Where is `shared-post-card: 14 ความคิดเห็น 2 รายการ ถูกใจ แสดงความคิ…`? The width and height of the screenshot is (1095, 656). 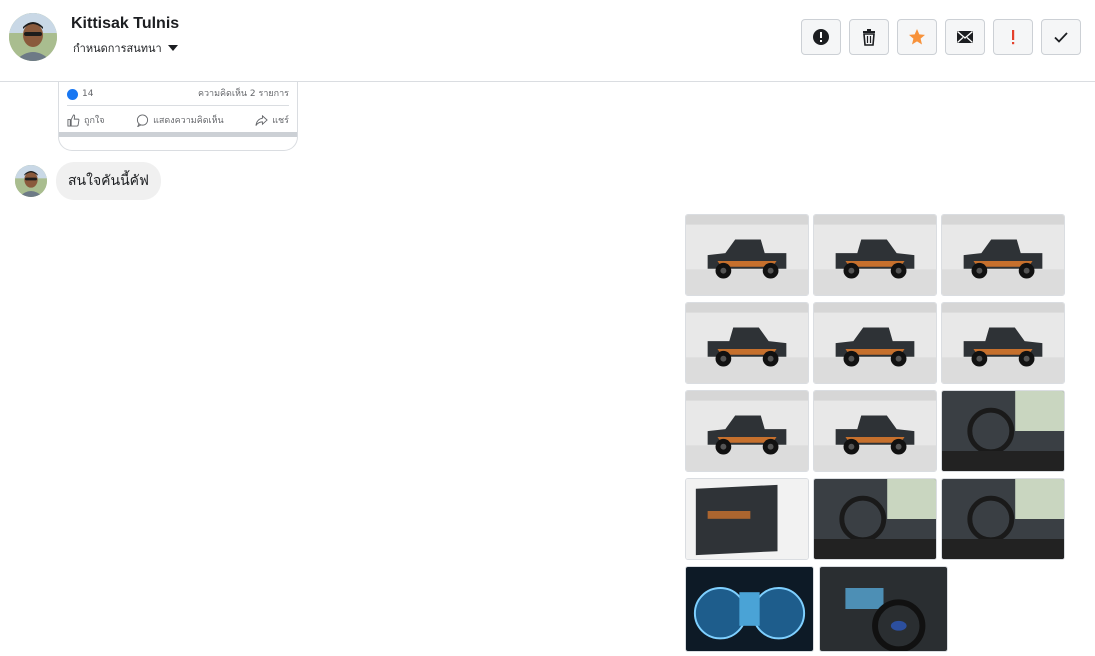
shared-post-card: 14 ความคิดเห็น 2 รายการ ถูกใจ แสดงความคิ… is located at coordinates (178, 116).